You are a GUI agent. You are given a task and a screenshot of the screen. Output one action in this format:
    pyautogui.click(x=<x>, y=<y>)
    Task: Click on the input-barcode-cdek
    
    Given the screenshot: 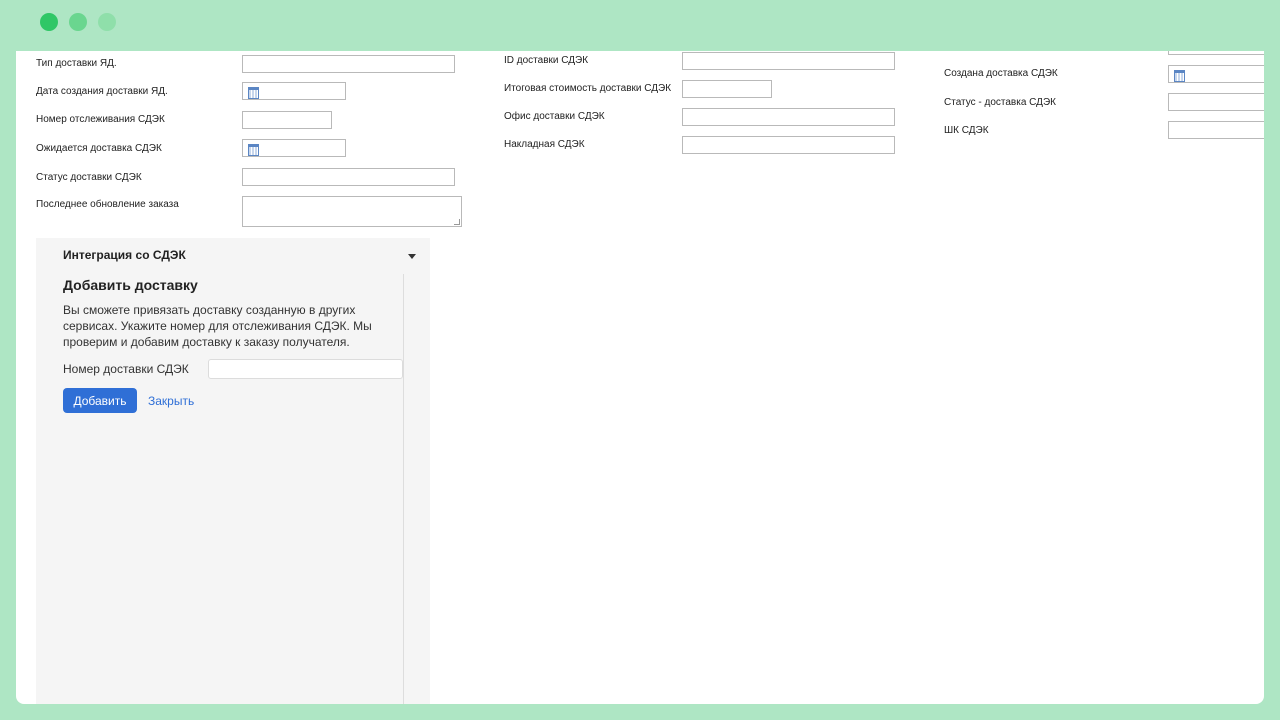 What is the action you would take?
    pyautogui.click(x=1216, y=130)
    